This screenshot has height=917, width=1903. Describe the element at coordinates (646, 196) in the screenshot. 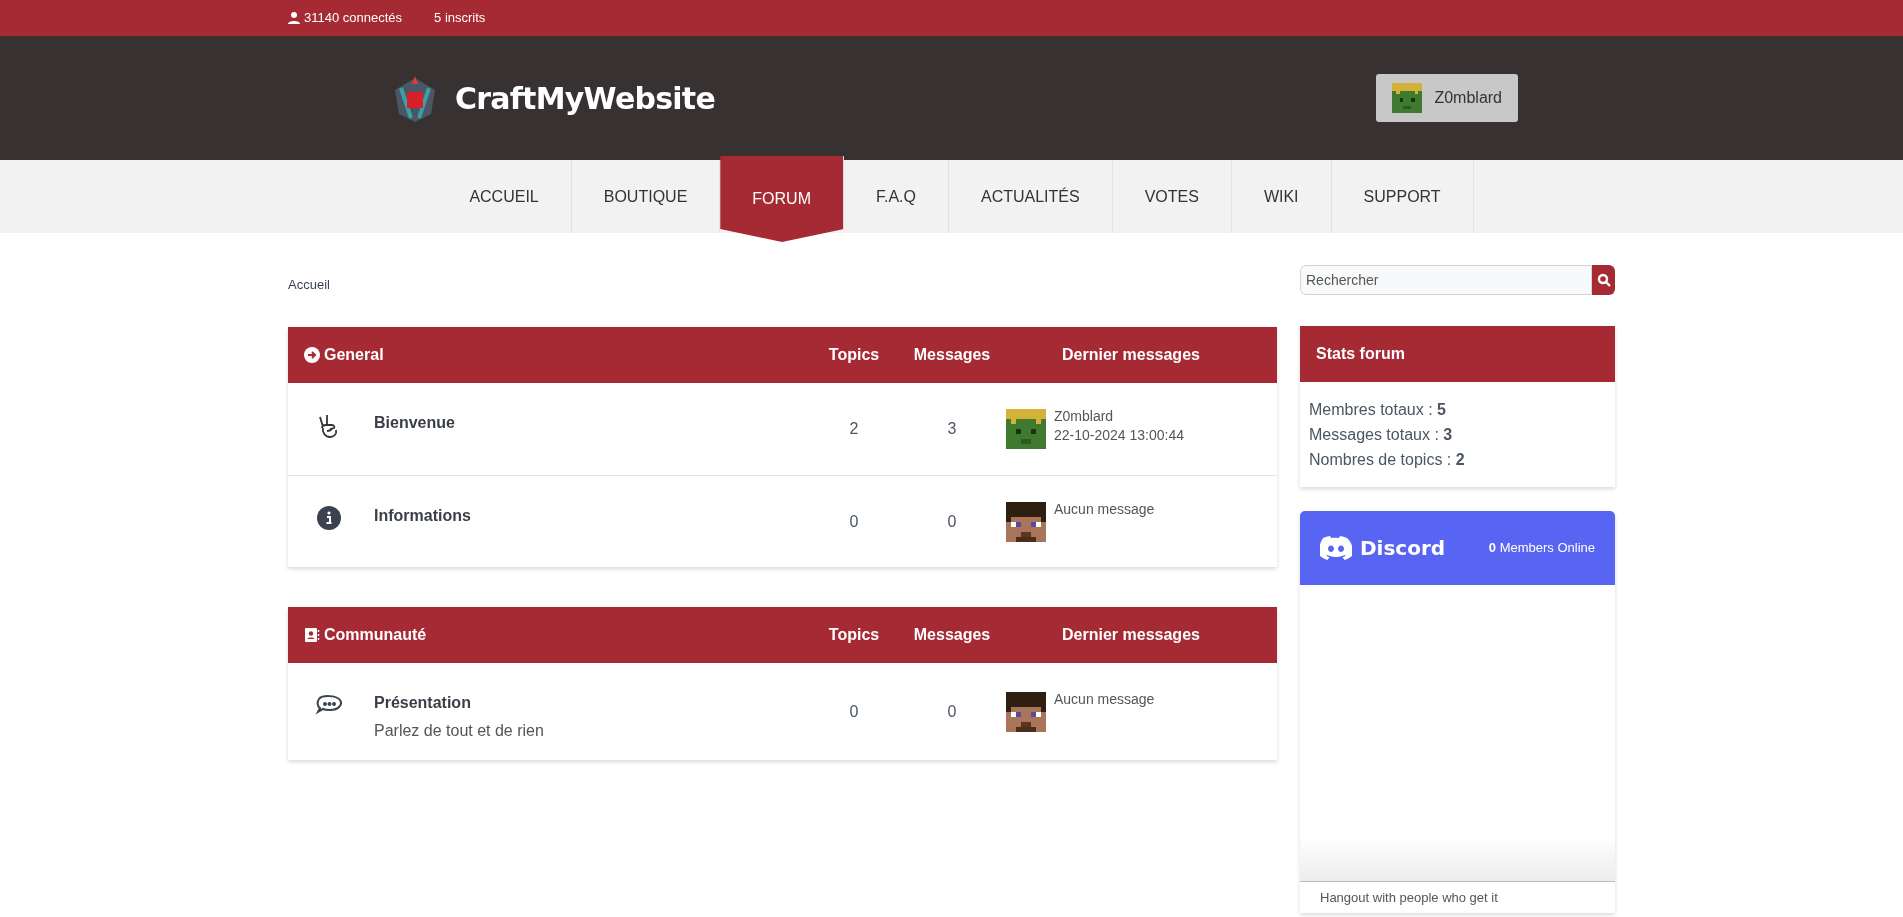

I see `nav-tab: BOUTIQUE` at that location.